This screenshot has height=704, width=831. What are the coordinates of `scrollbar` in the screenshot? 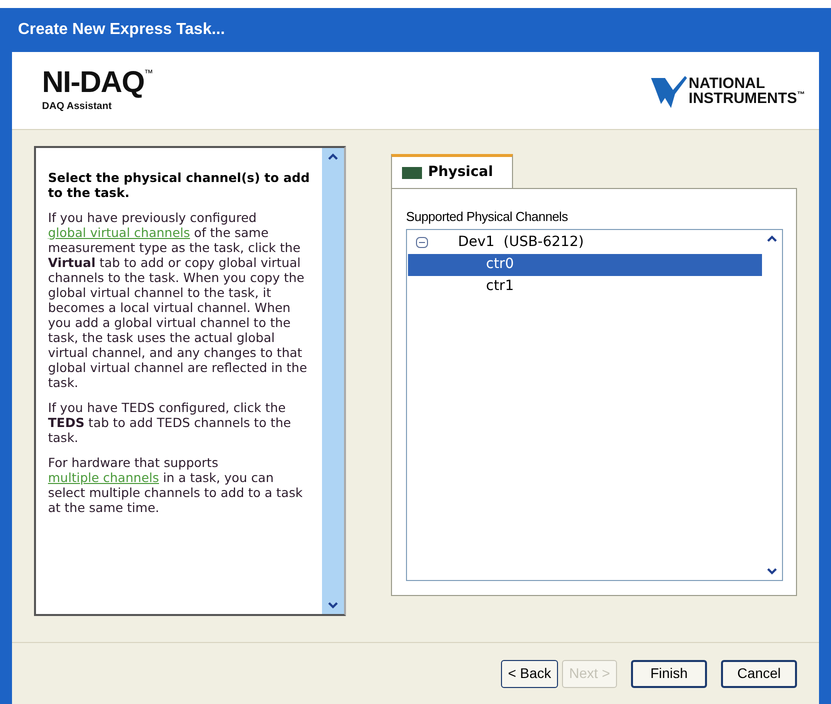 It's located at (333, 381).